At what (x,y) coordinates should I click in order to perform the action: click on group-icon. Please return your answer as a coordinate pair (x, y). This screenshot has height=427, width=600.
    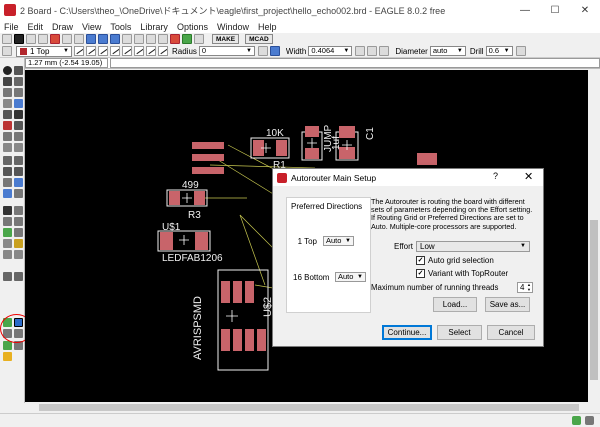
    Looking at the image, I should click on (7, 114).